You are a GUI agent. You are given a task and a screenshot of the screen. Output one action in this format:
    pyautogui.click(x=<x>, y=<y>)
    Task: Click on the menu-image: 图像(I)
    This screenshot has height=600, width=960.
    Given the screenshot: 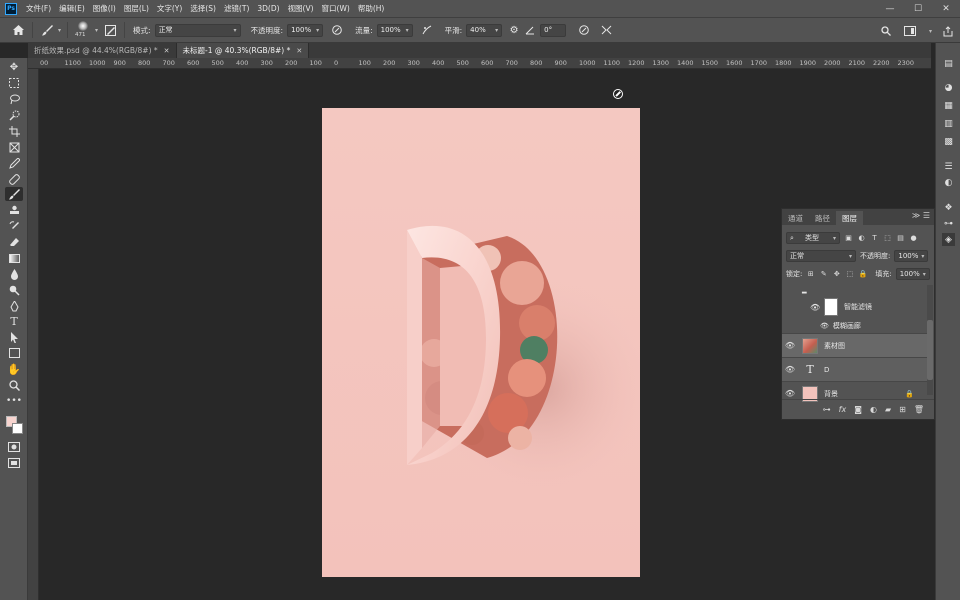 What is the action you would take?
    pyautogui.click(x=104, y=8)
    